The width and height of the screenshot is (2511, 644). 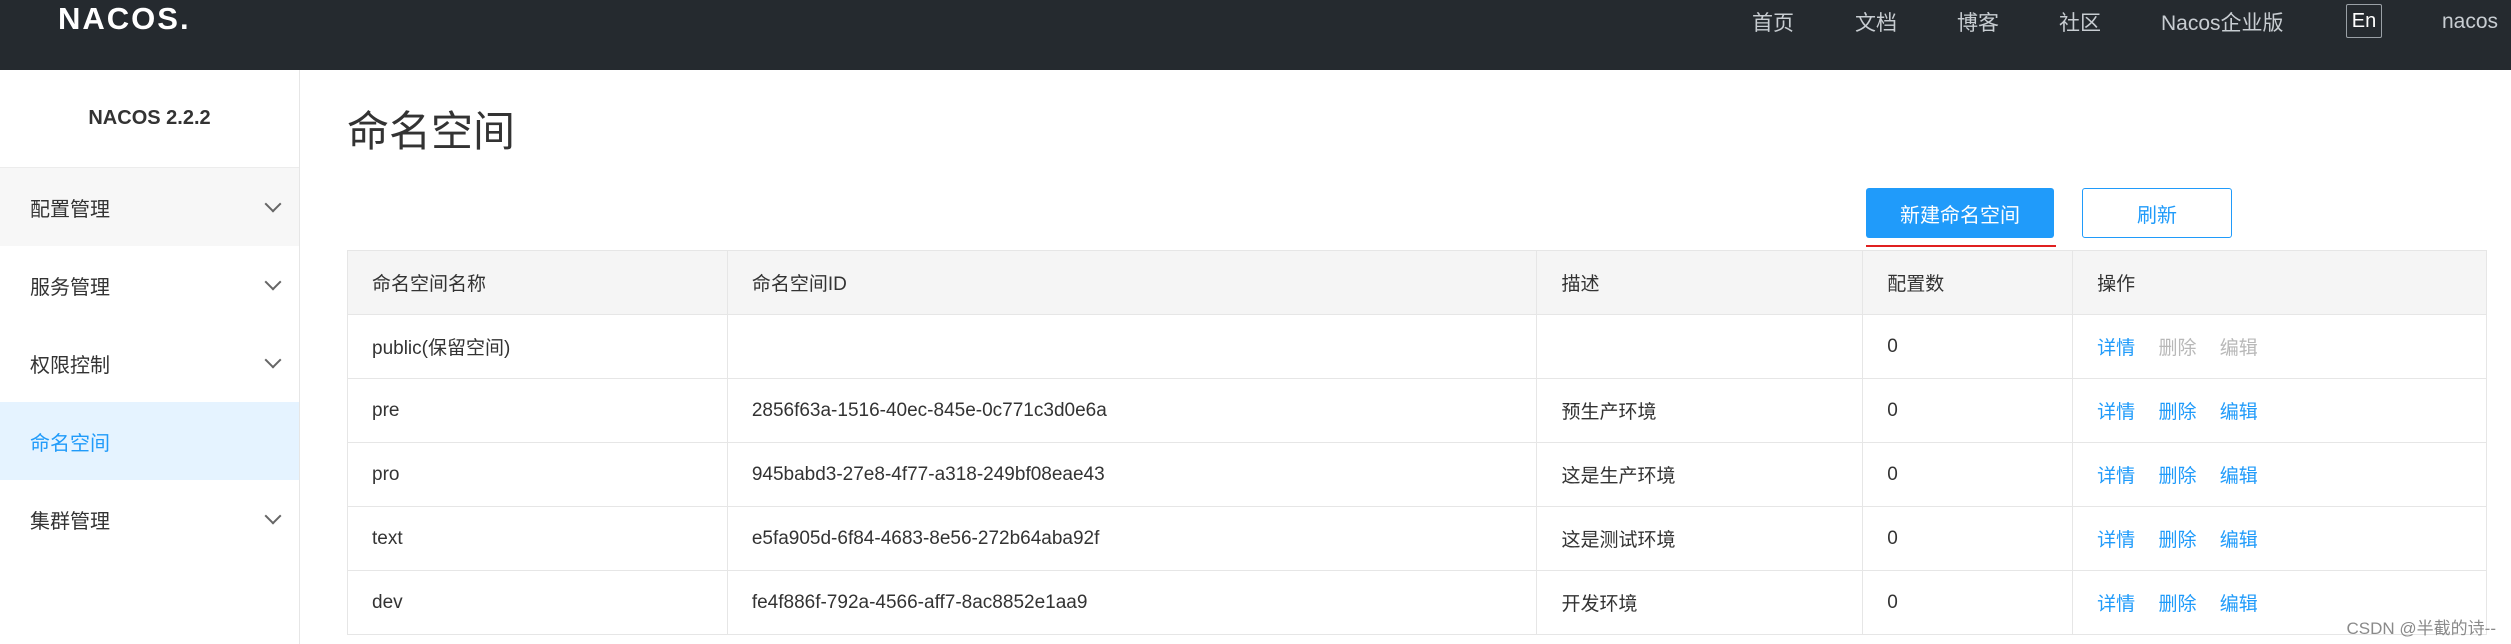 What do you see at coordinates (1700, 282) in the screenshot?
I see `column-header-desc: 描述` at bounding box center [1700, 282].